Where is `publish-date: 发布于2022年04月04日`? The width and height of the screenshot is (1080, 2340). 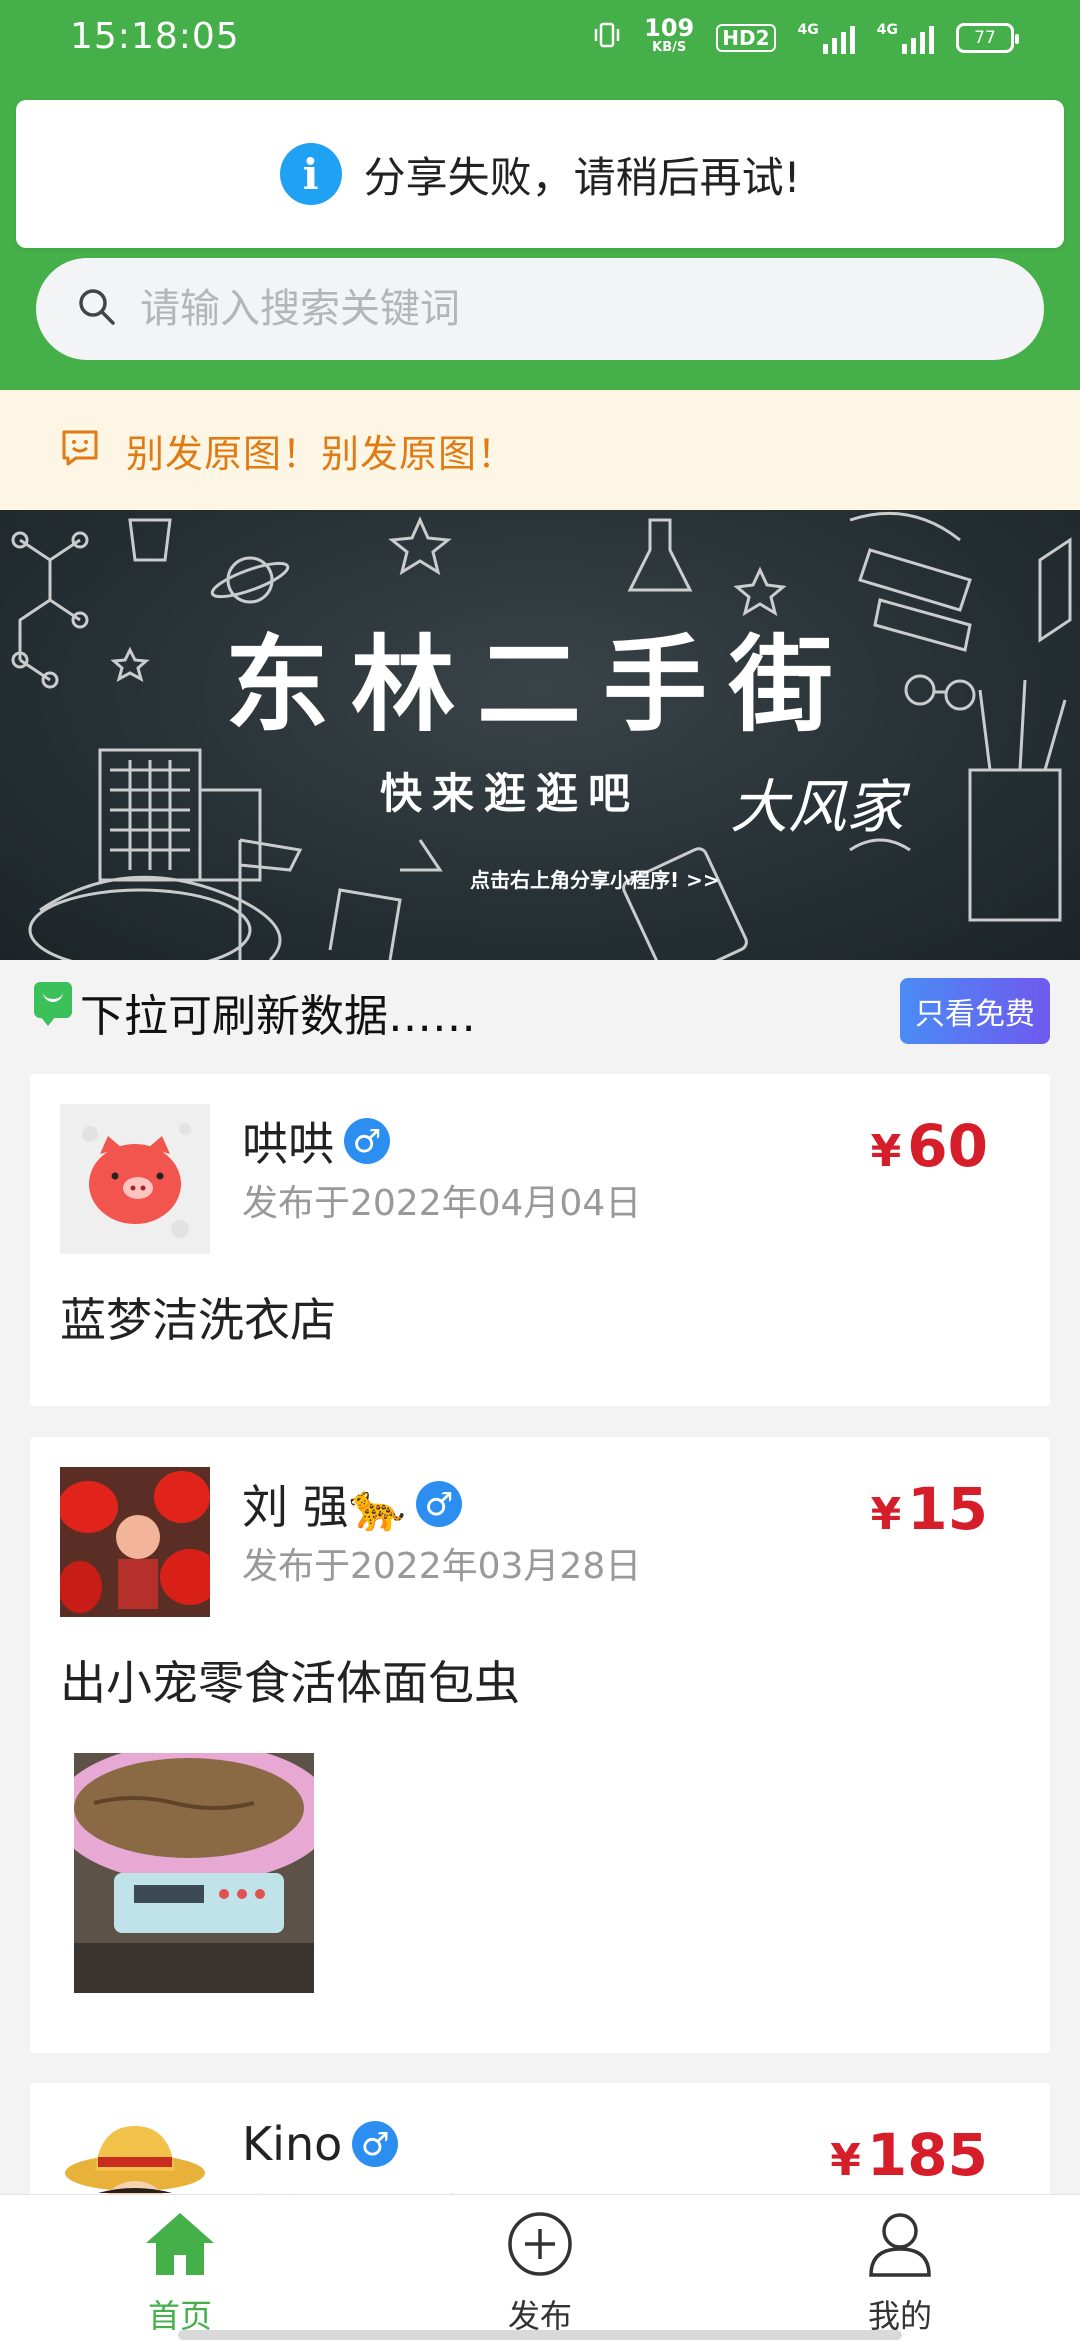 publish-date: 发布于2022年04月04日 is located at coordinates (442, 1203).